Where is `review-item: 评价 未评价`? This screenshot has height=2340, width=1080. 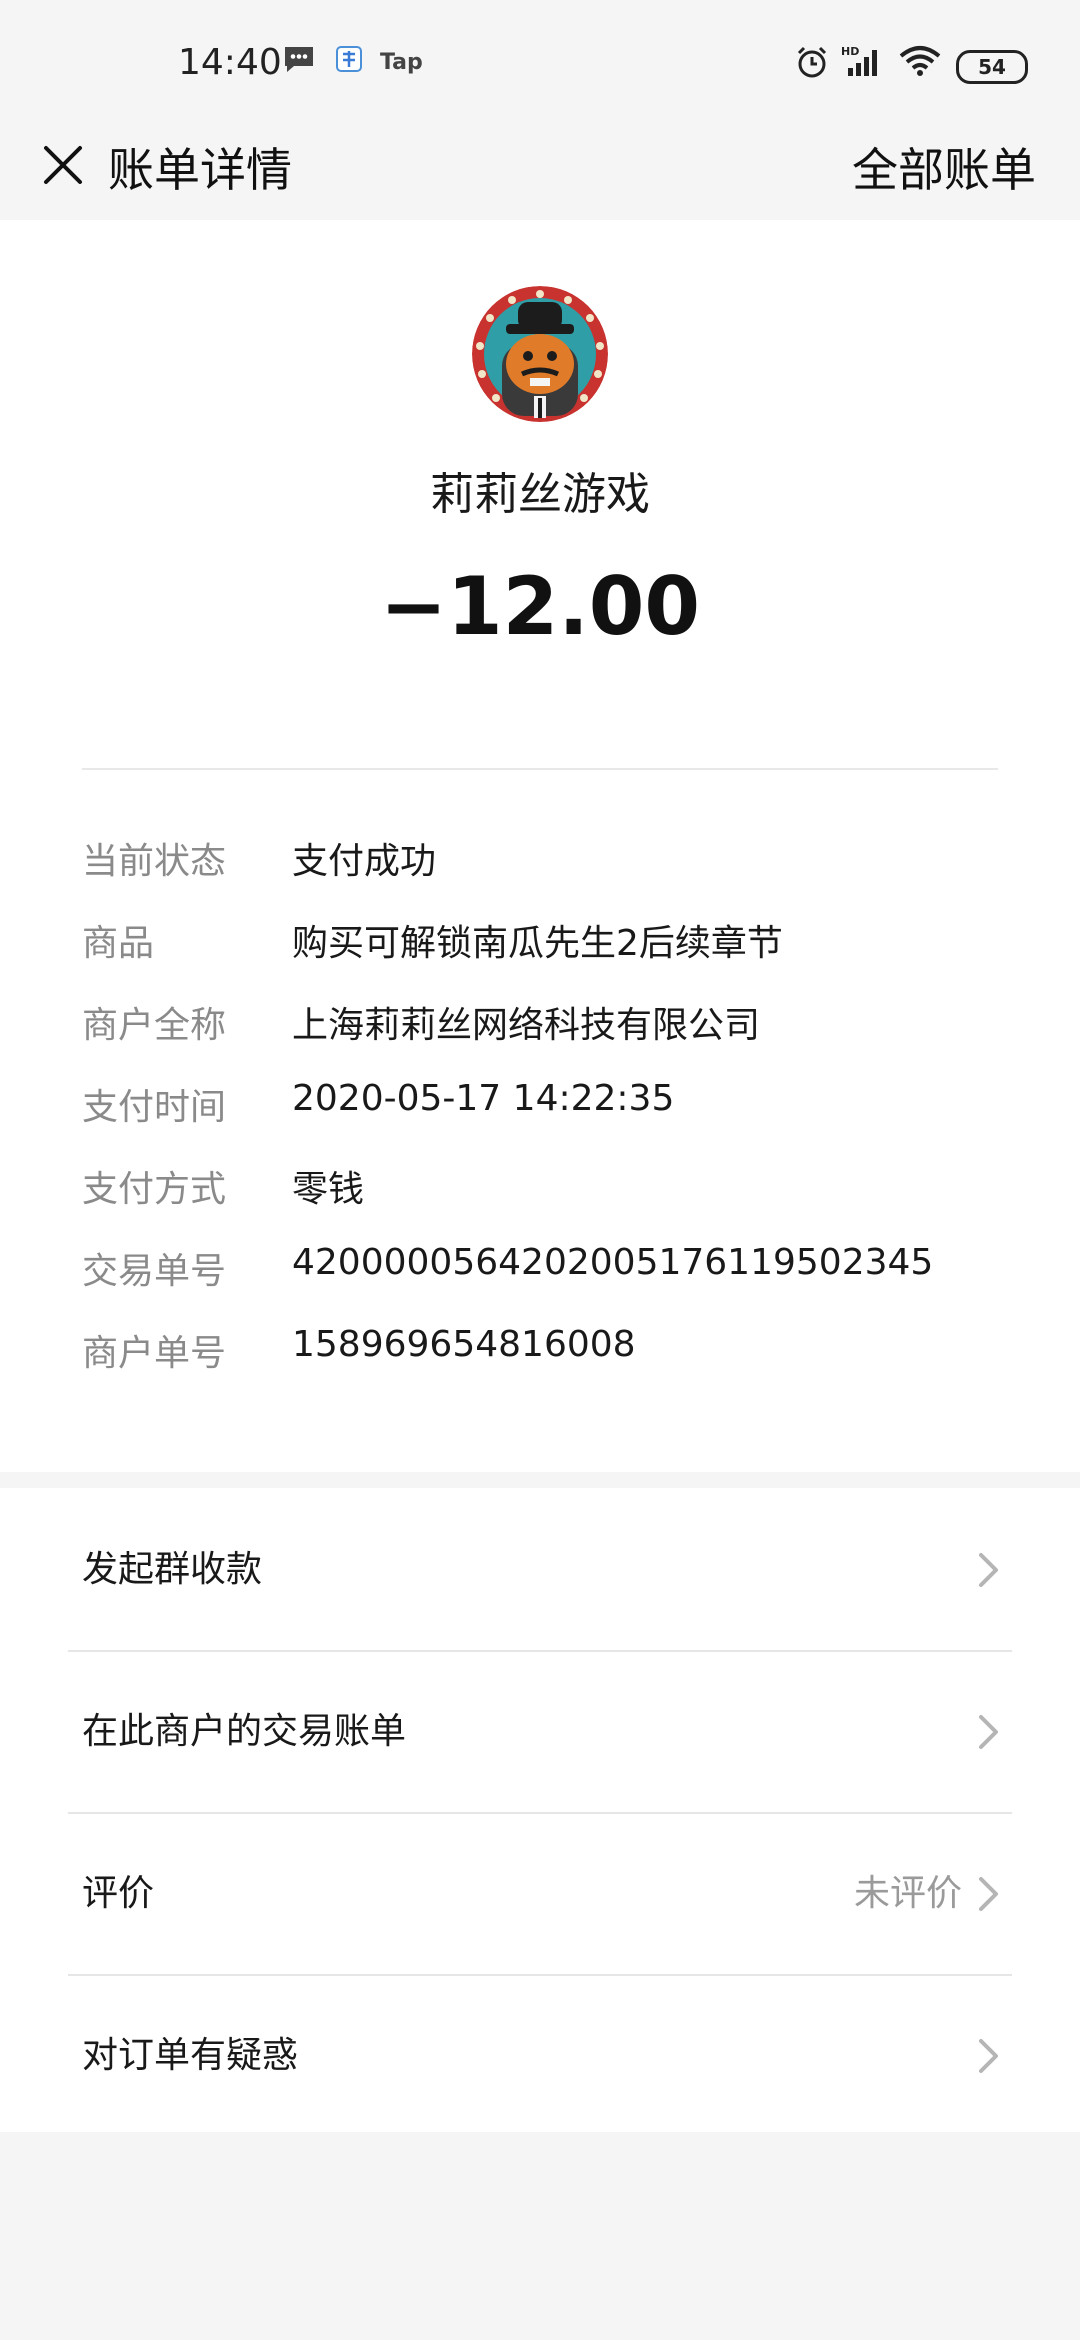
review-item: 评价 未评价 is located at coordinates (540, 1892).